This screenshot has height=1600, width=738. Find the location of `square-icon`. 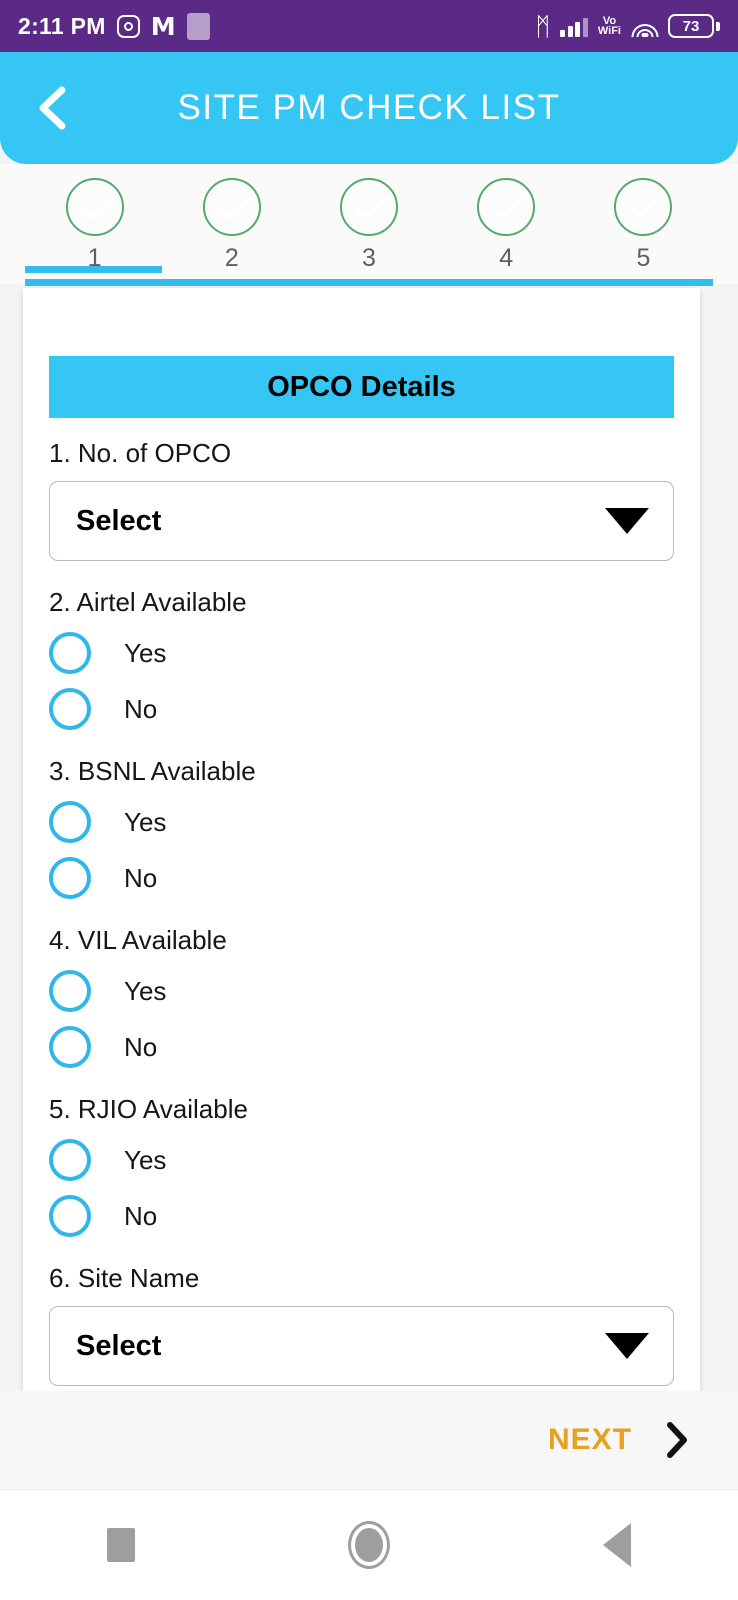

square-icon is located at coordinates (120, 1545).